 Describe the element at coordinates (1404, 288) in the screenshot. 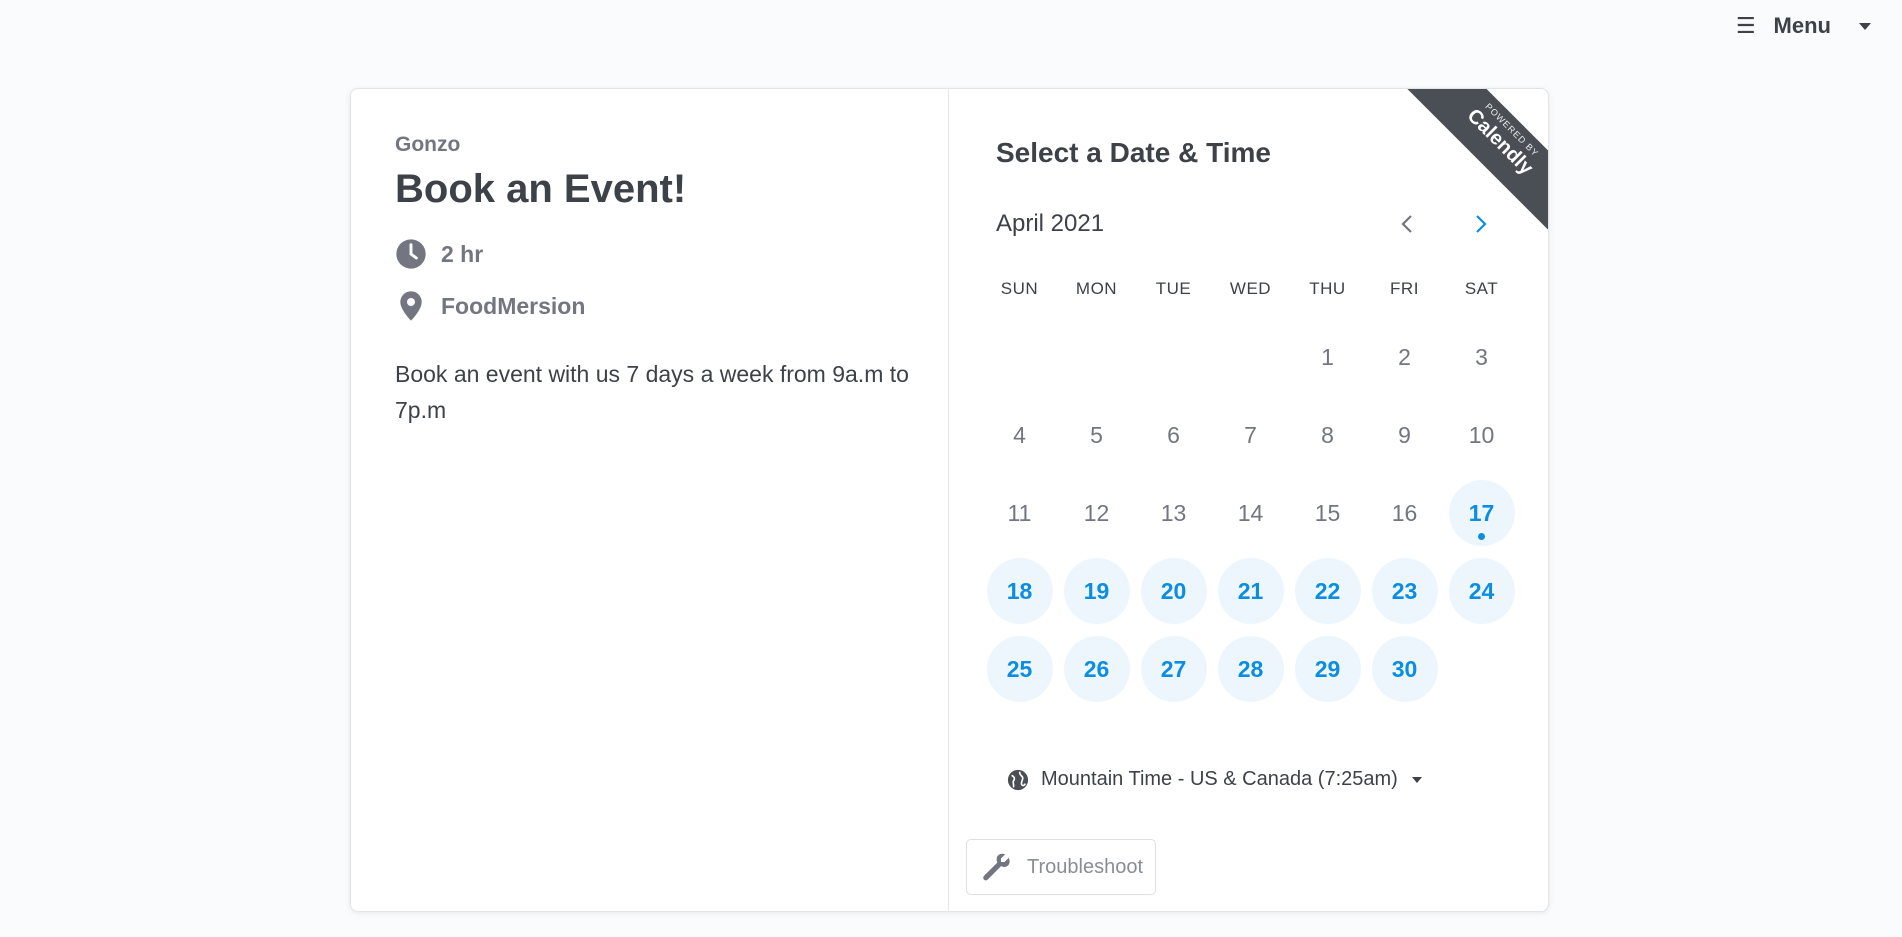

I see `weekday-label: FRI` at that location.